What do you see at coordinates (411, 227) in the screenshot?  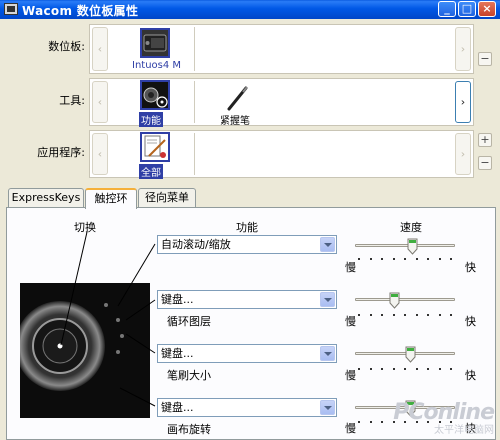 I see `speed-header: 速度` at bounding box center [411, 227].